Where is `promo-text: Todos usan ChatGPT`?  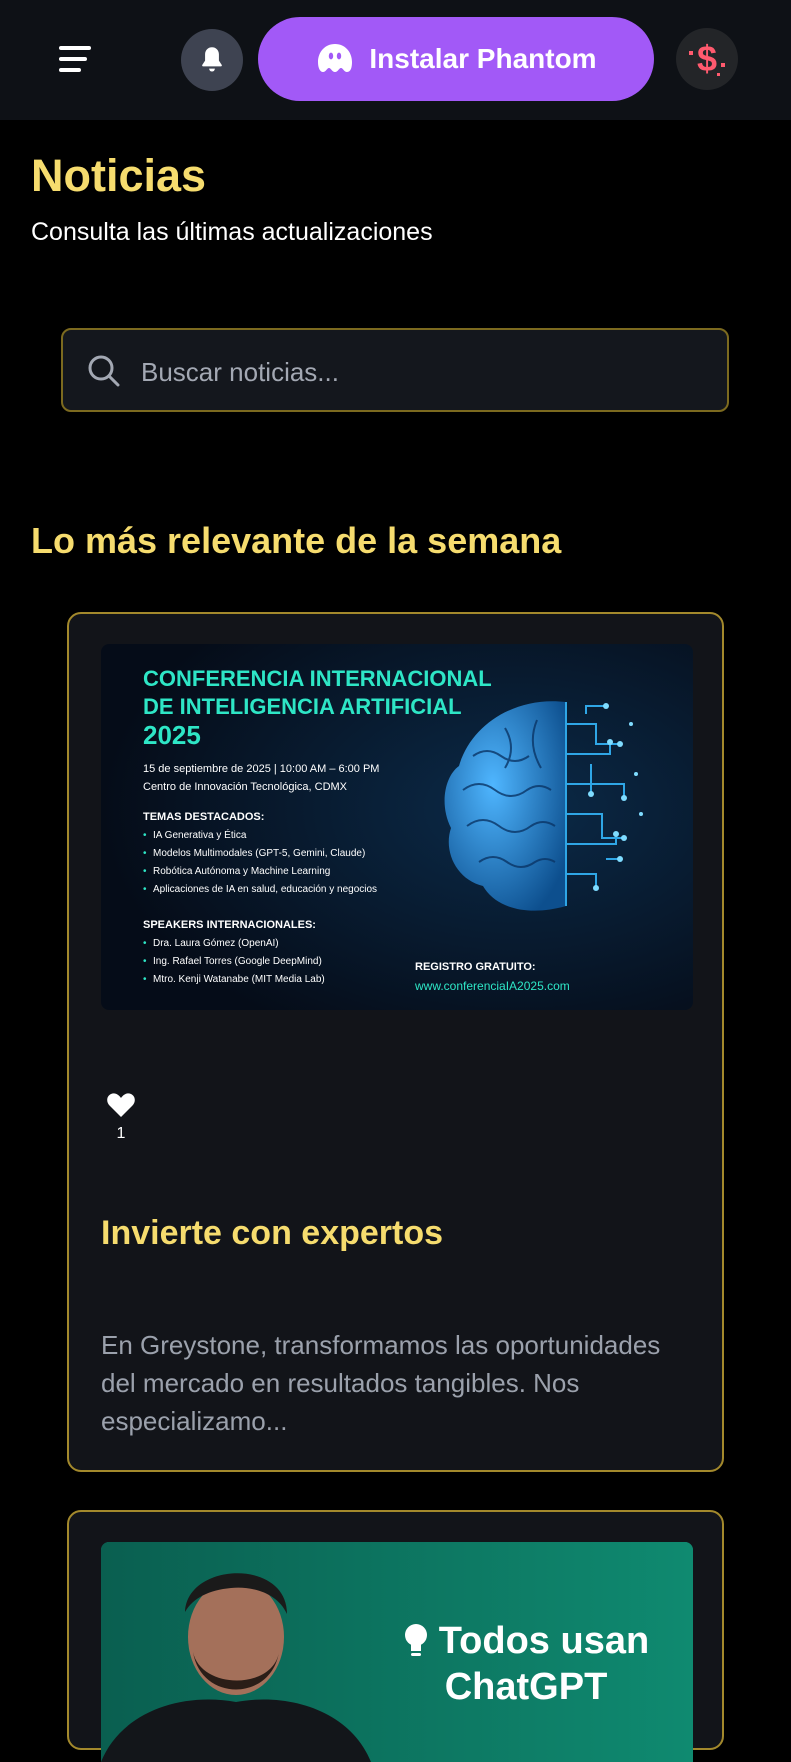 promo-text: Todos usan ChatGPT is located at coordinates (526, 1664).